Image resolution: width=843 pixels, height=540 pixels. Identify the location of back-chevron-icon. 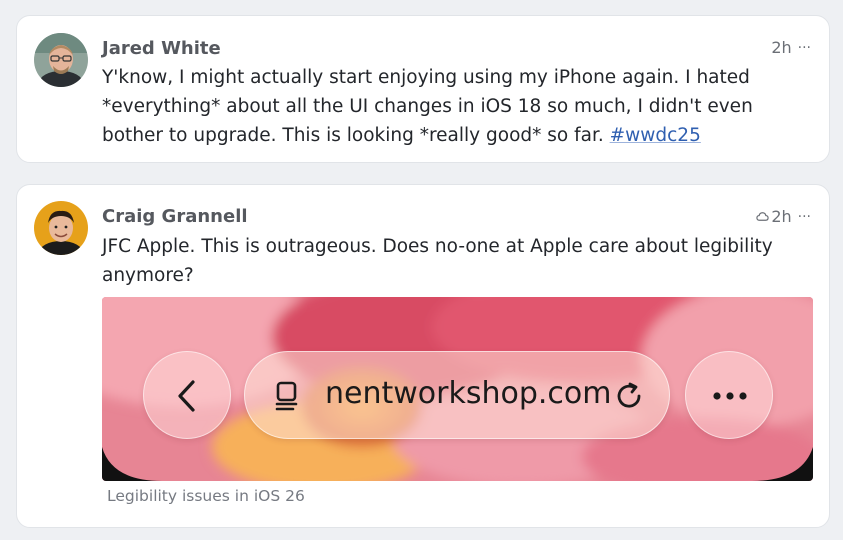
(186, 396).